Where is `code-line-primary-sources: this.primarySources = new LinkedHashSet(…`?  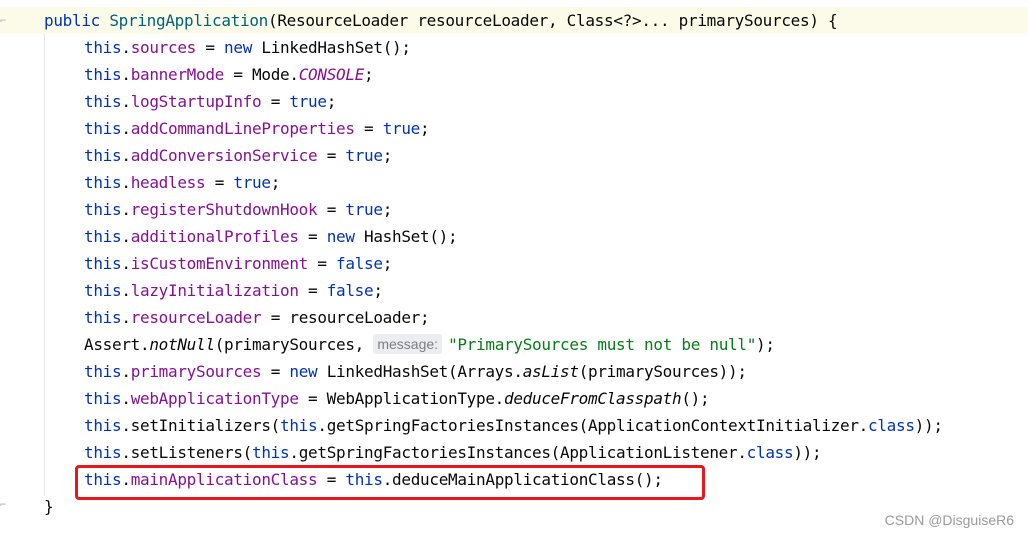 code-line-primary-sources: this.primarySources = new LinkedHashSet(… is located at coordinates (415, 371).